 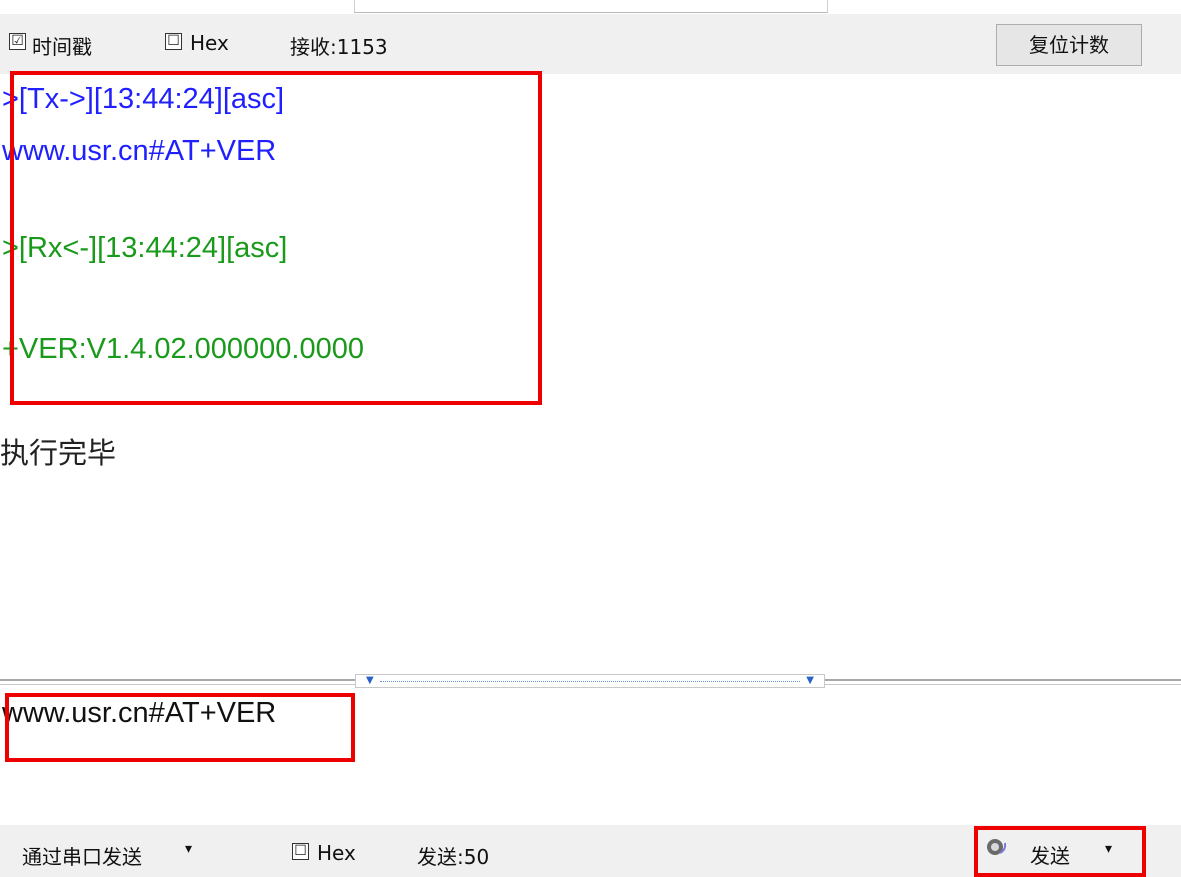 I want to click on timestamp-label: 时间戳, so click(x=62, y=47).